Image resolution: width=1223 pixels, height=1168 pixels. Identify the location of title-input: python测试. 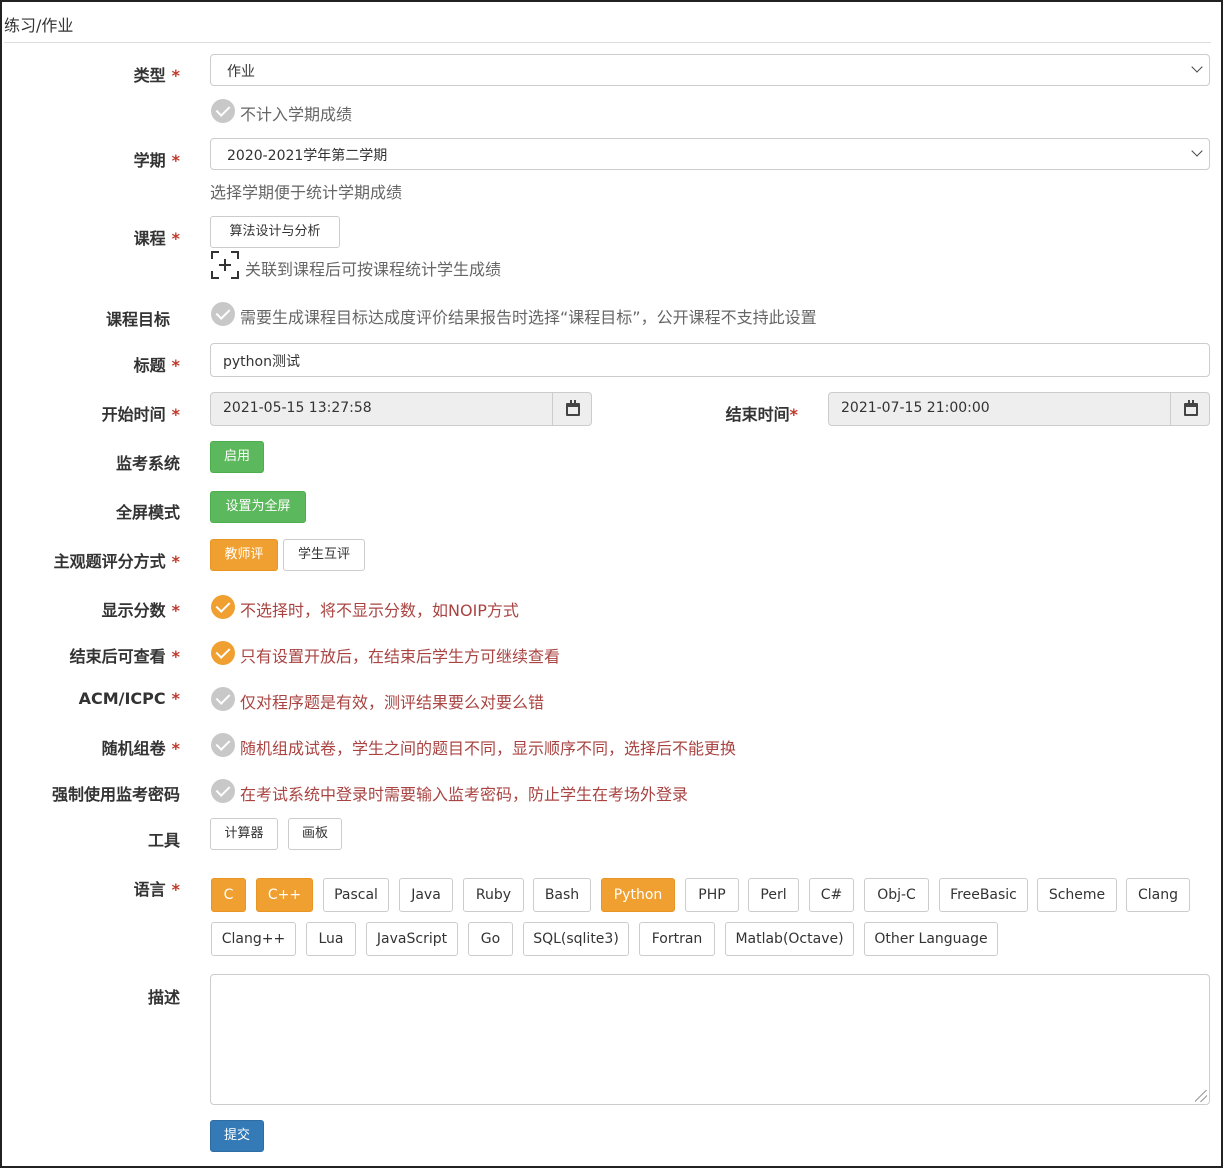
(710, 360).